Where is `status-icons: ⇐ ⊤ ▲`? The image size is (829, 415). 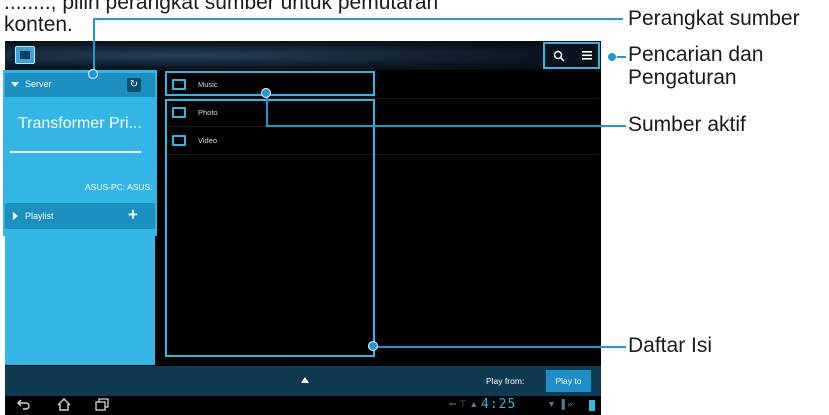
status-icons: ⇐ ⊤ ▲ is located at coordinates (464, 404).